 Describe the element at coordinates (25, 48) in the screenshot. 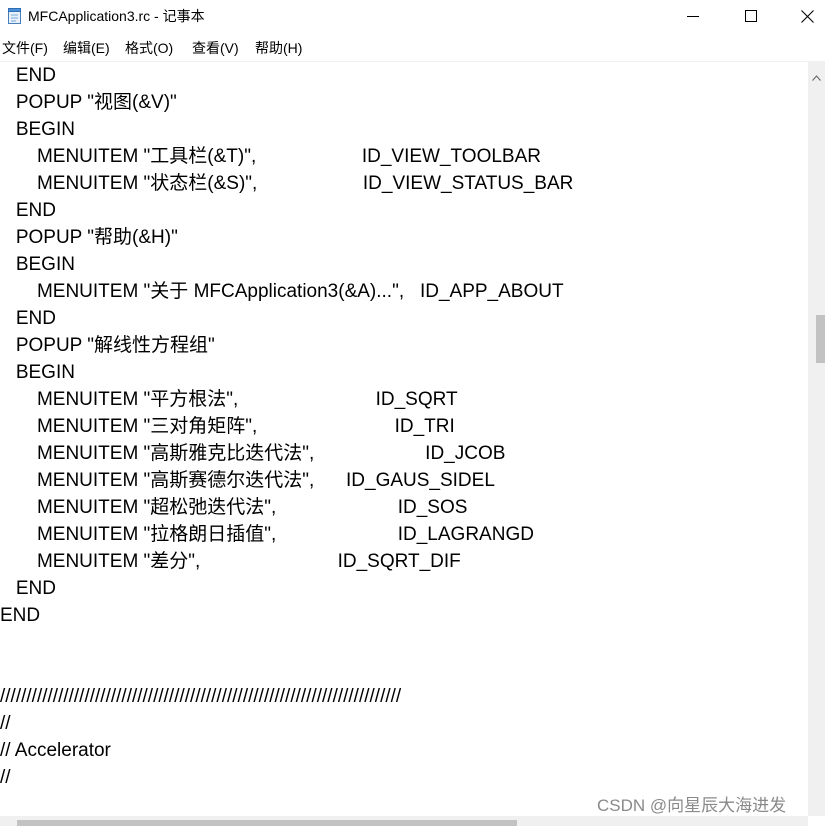

I see `menu-file: 文件(F)` at that location.